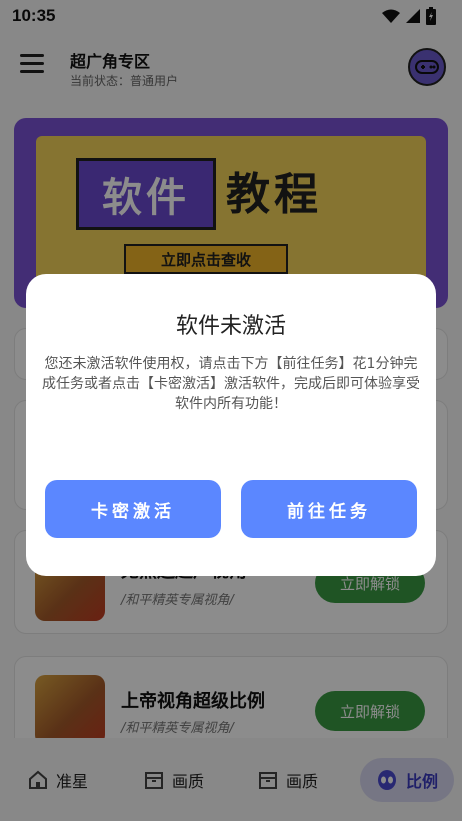  Describe the element at coordinates (230, 326) in the screenshot. I see `dialog-title: 软件未激活` at that location.